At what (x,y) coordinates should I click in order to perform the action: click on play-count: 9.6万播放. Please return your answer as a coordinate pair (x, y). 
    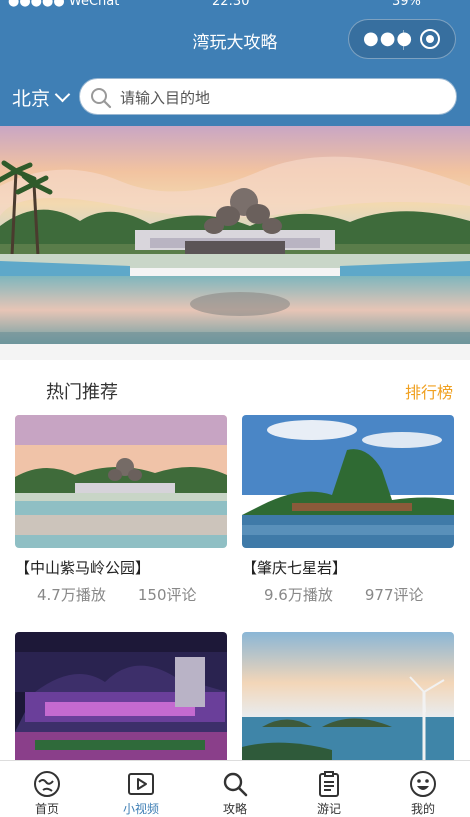
    Looking at the image, I should click on (298, 595).